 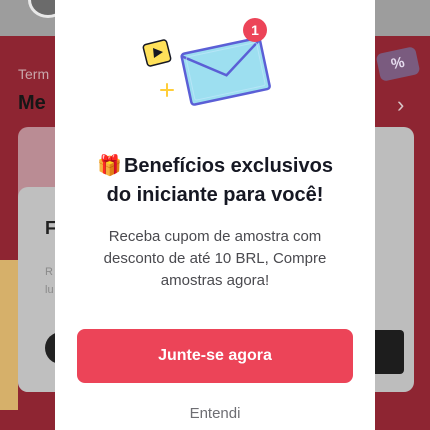 What do you see at coordinates (228, 166) in the screenshot?
I see `headline-line-1: Benefícios exclusivos` at bounding box center [228, 166].